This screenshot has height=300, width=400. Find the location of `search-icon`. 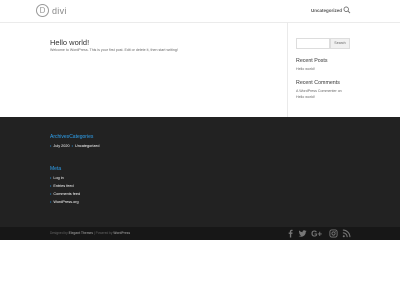

search-icon is located at coordinates (347, 10).